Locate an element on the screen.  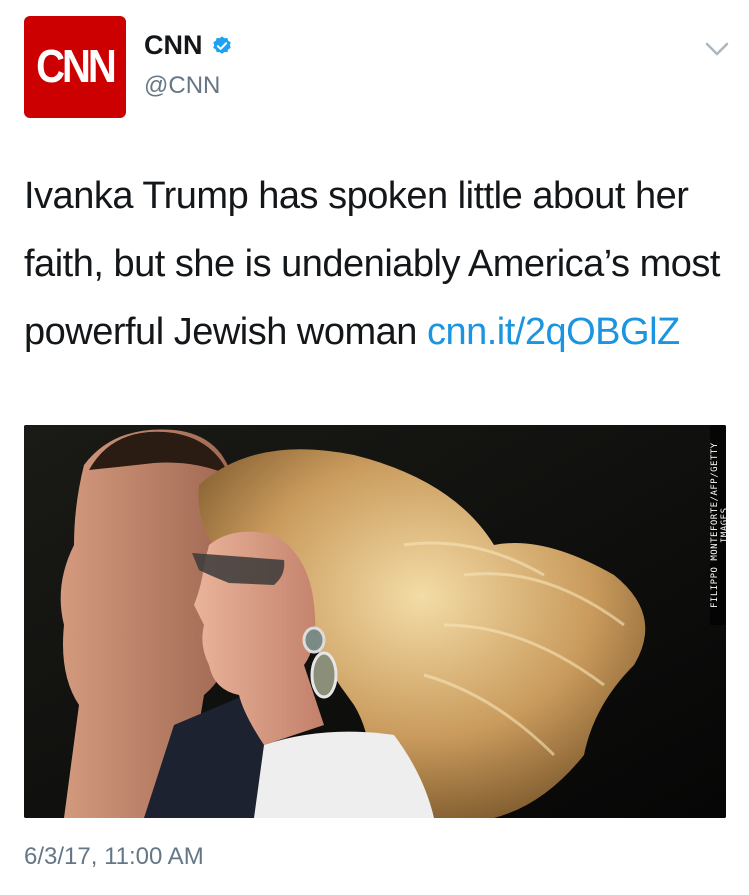
verified-badge-icon is located at coordinates (221, 44).